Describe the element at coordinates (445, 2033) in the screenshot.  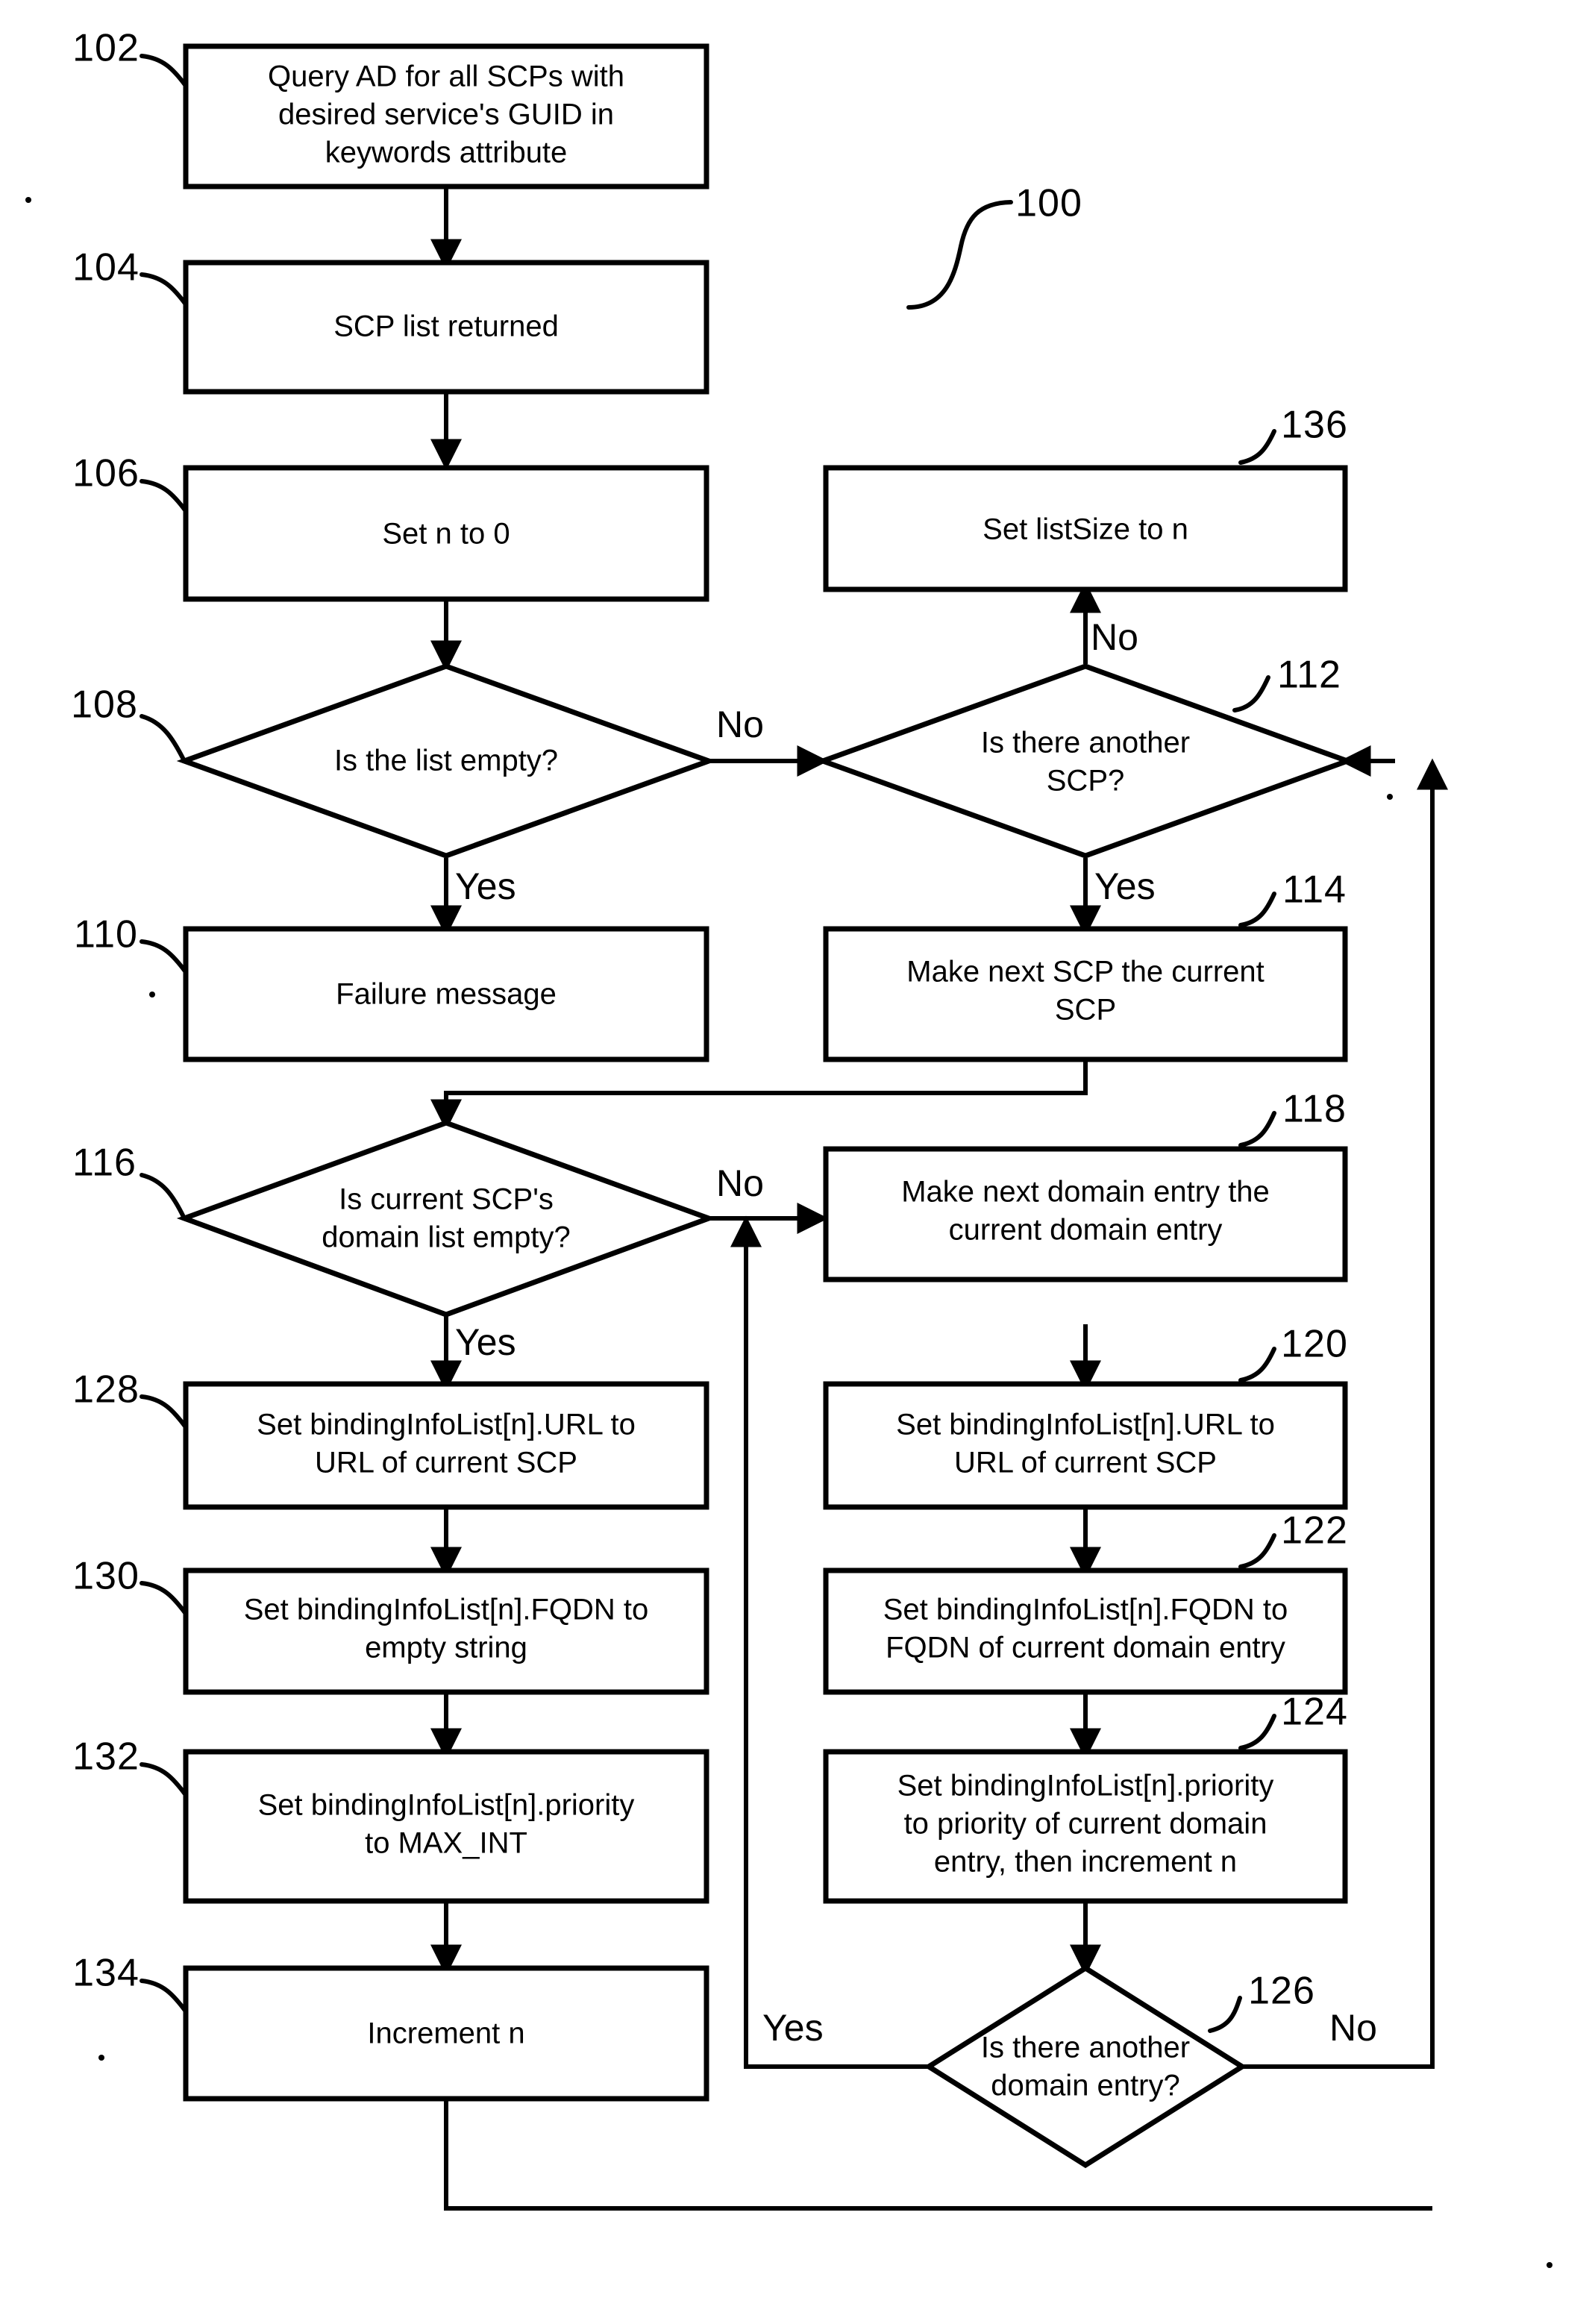
I see `node-134-line-1: Increment n` at that location.